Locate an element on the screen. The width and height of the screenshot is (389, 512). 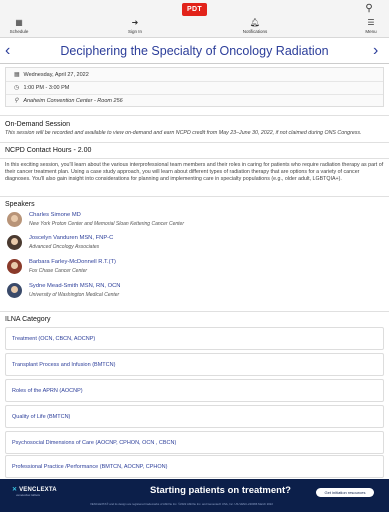
speaker-affiliation: Advanced Oncology Associates is located at coordinates (64, 247).